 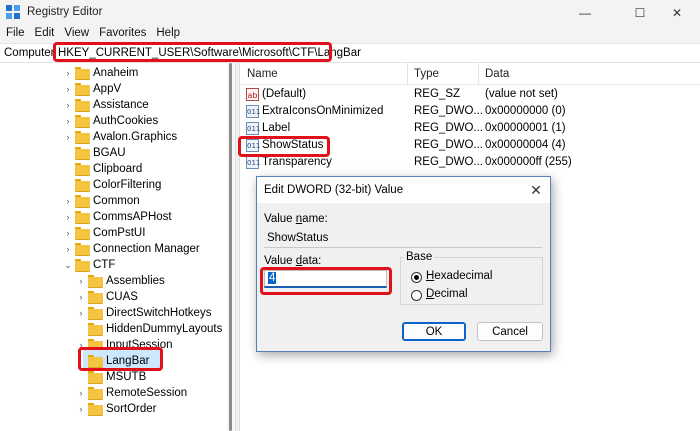 I want to click on column-header-data: Data, so click(x=497, y=74).